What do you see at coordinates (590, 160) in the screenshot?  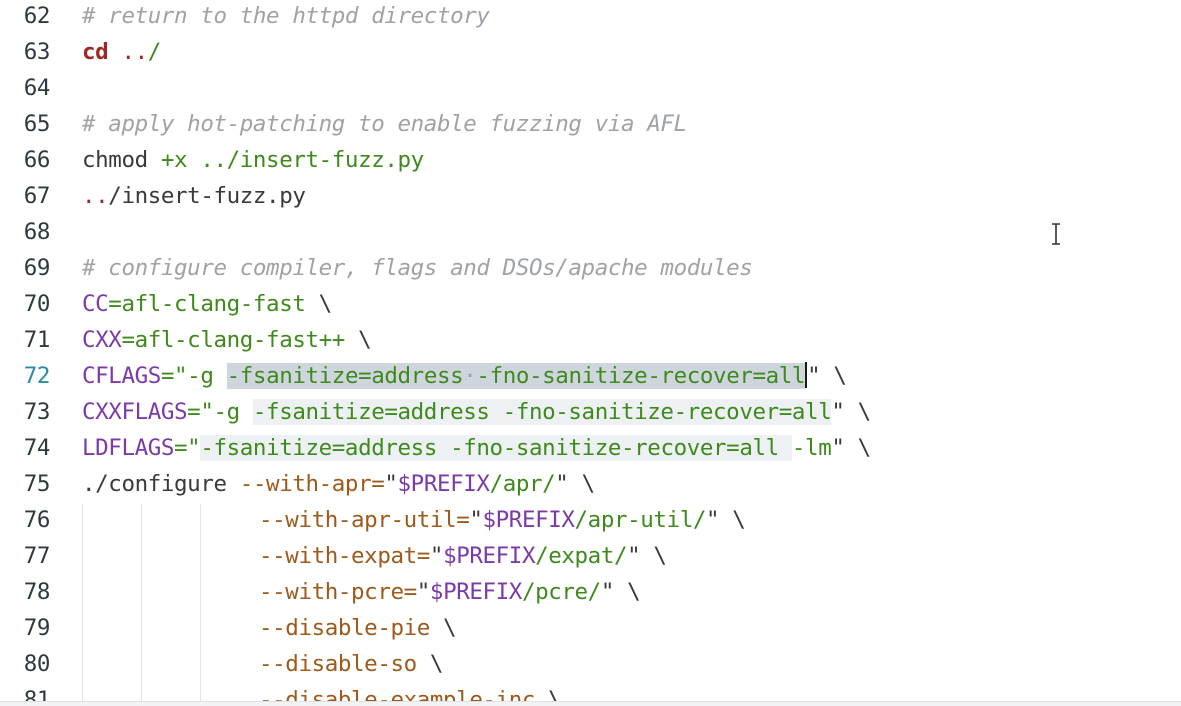 I see `code-line: 66 chmod +x ../insert-fuzz.py` at bounding box center [590, 160].